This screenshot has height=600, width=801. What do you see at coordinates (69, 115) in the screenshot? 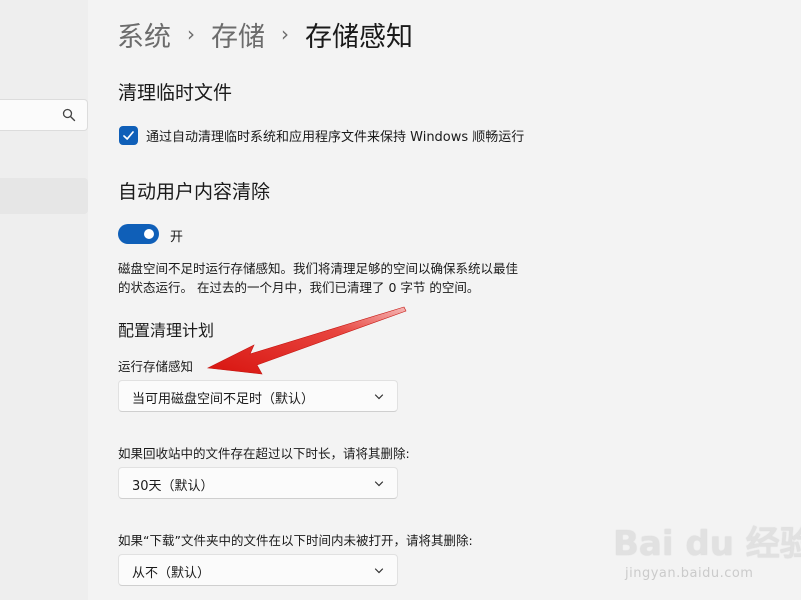
I see `search-icon` at bounding box center [69, 115].